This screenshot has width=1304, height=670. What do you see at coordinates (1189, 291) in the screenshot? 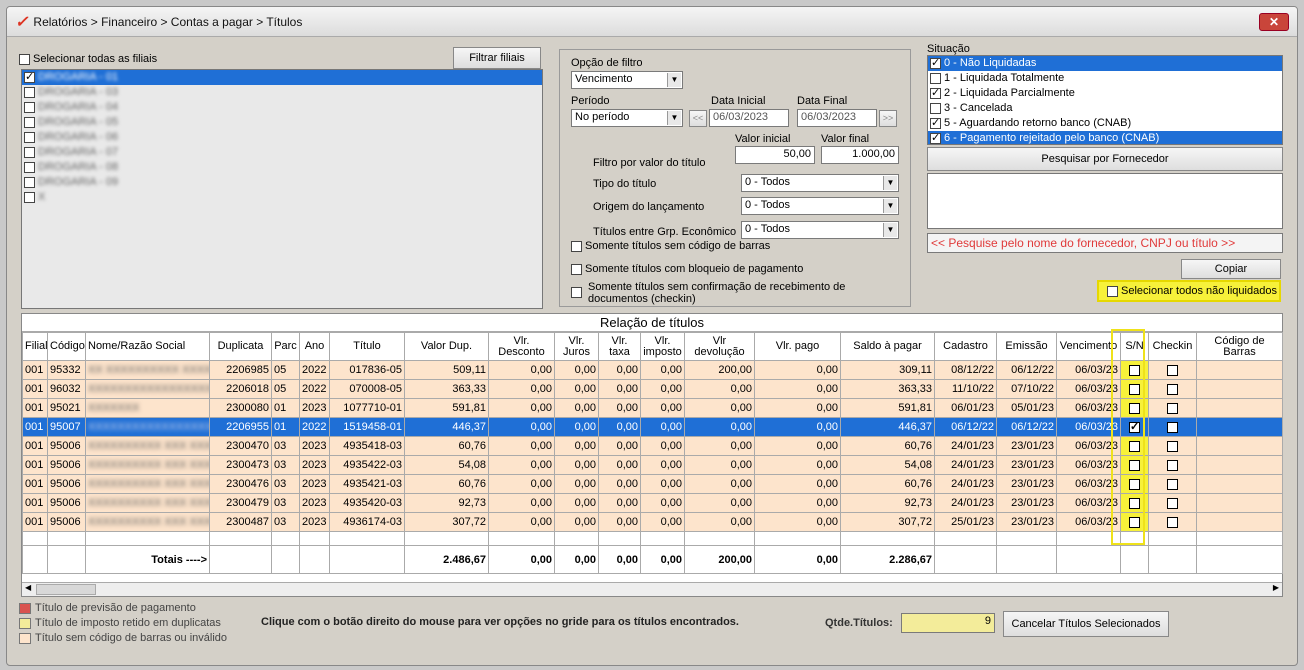
I see `select-nao-liquidados: Selecionar todos não liquidados` at bounding box center [1189, 291].